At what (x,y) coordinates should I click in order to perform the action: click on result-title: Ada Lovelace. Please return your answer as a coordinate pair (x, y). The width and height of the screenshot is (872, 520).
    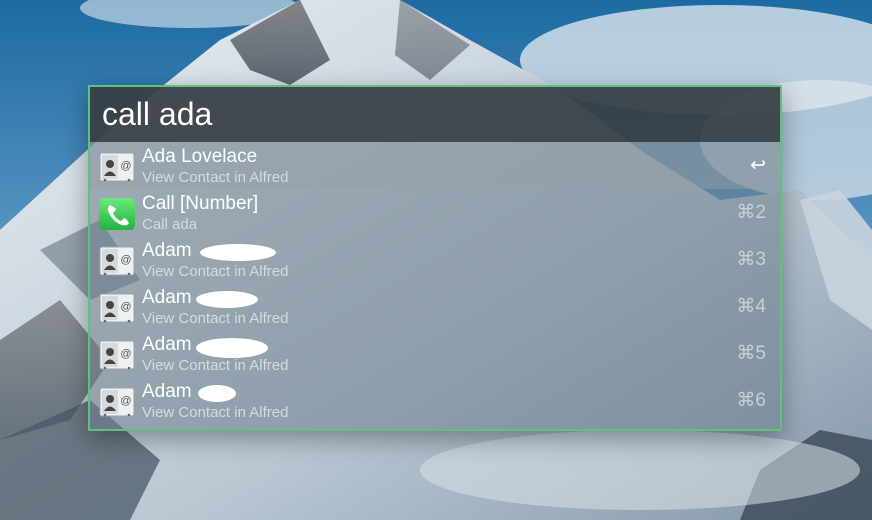
    Looking at the image, I should click on (200, 156).